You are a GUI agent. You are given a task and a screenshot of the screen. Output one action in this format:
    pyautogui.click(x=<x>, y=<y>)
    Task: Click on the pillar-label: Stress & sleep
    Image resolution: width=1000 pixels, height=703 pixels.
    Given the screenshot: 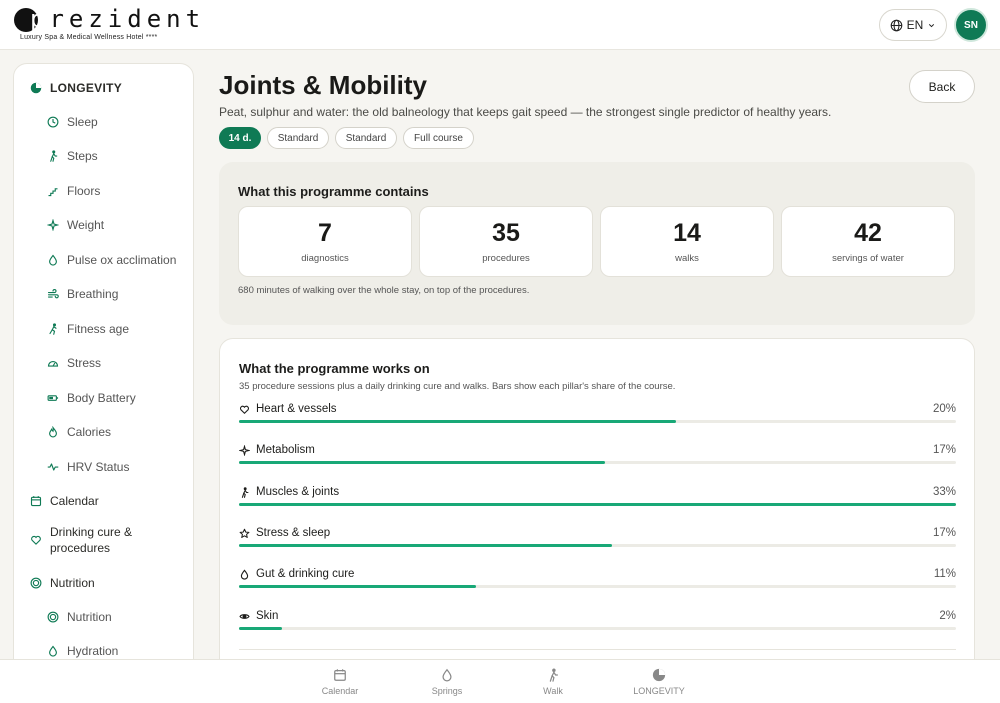 What is the action you would take?
    pyautogui.click(x=284, y=533)
    